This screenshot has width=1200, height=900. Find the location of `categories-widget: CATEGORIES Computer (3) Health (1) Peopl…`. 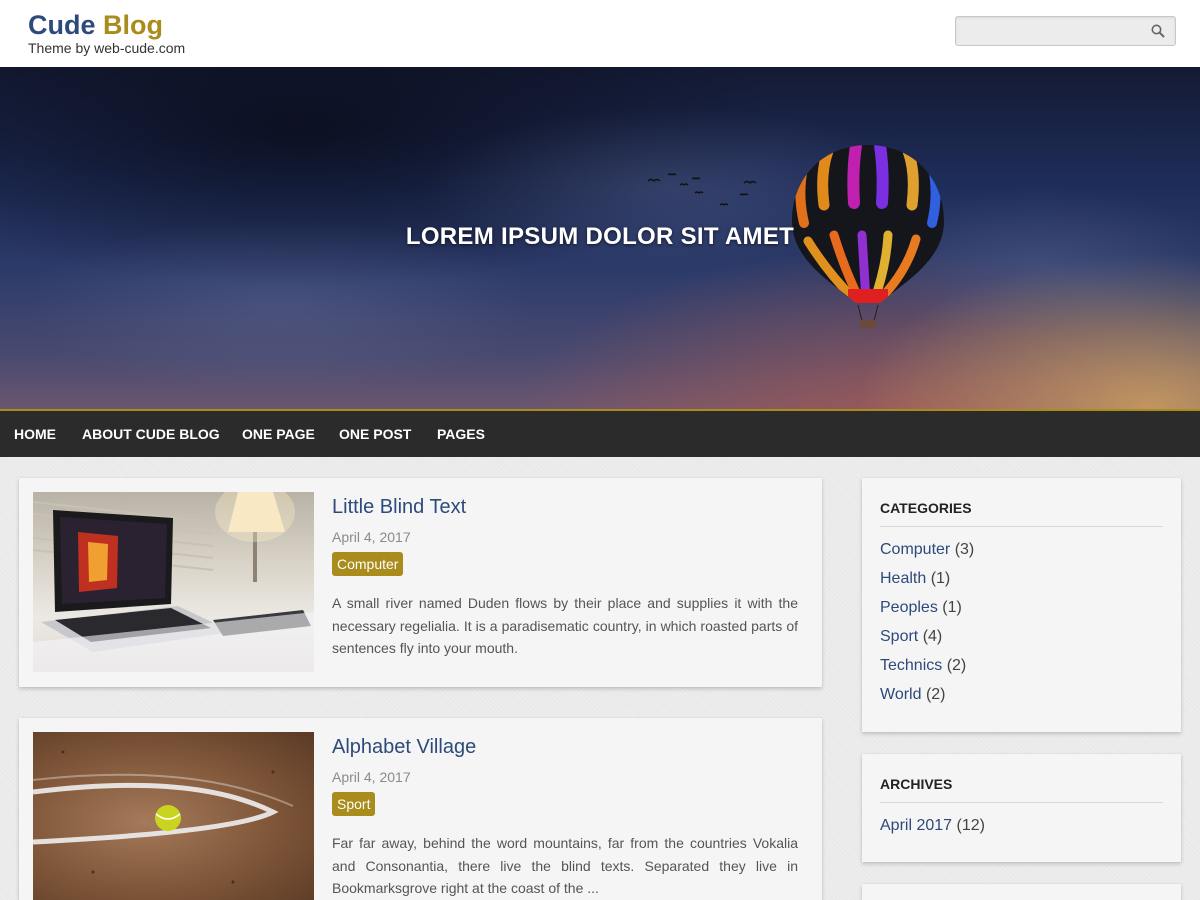

categories-widget: CATEGORIES Computer (3) Health (1) Peopl… is located at coordinates (1021, 605).